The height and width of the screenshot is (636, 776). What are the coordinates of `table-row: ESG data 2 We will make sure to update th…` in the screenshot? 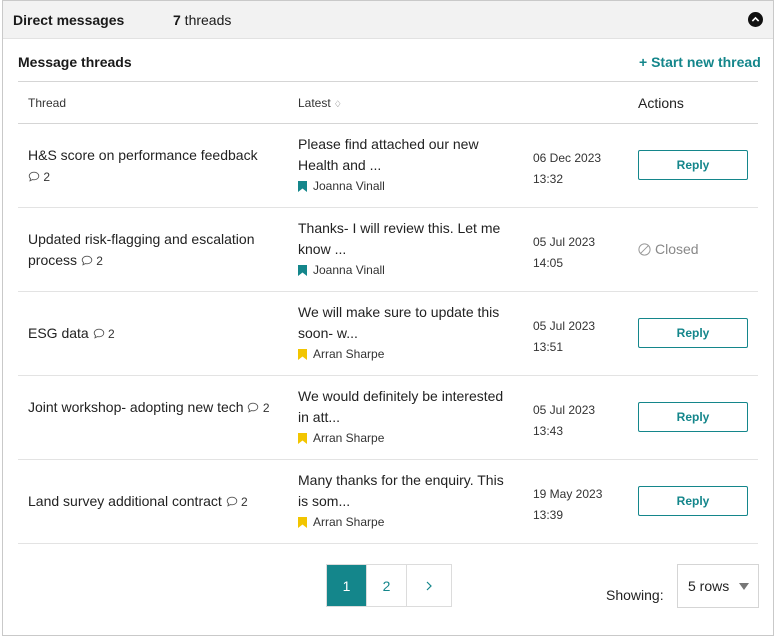 It's located at (388, 334).